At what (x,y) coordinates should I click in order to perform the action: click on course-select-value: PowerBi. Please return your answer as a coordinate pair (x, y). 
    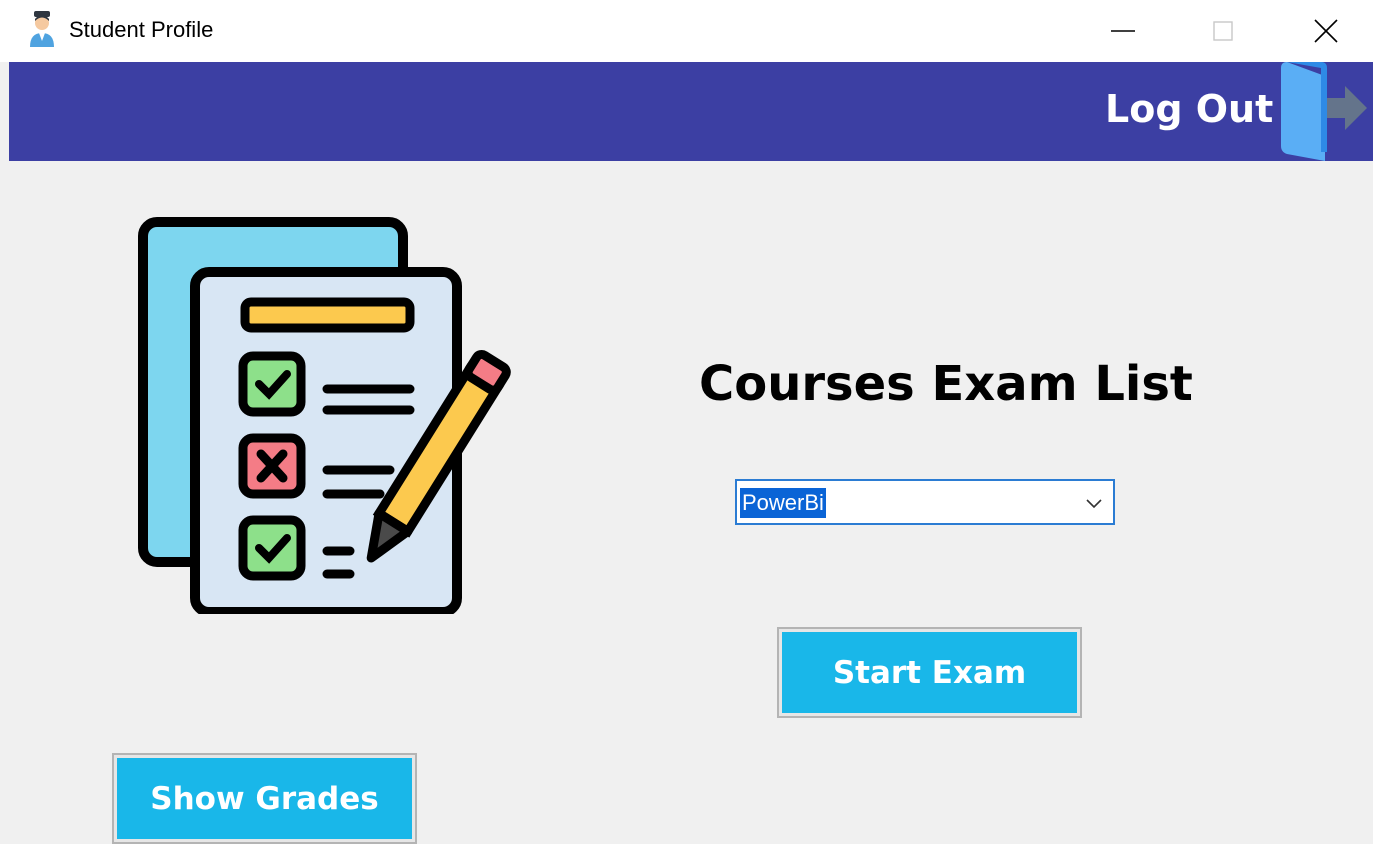
    Looking at the image, I should click on (783, 503).